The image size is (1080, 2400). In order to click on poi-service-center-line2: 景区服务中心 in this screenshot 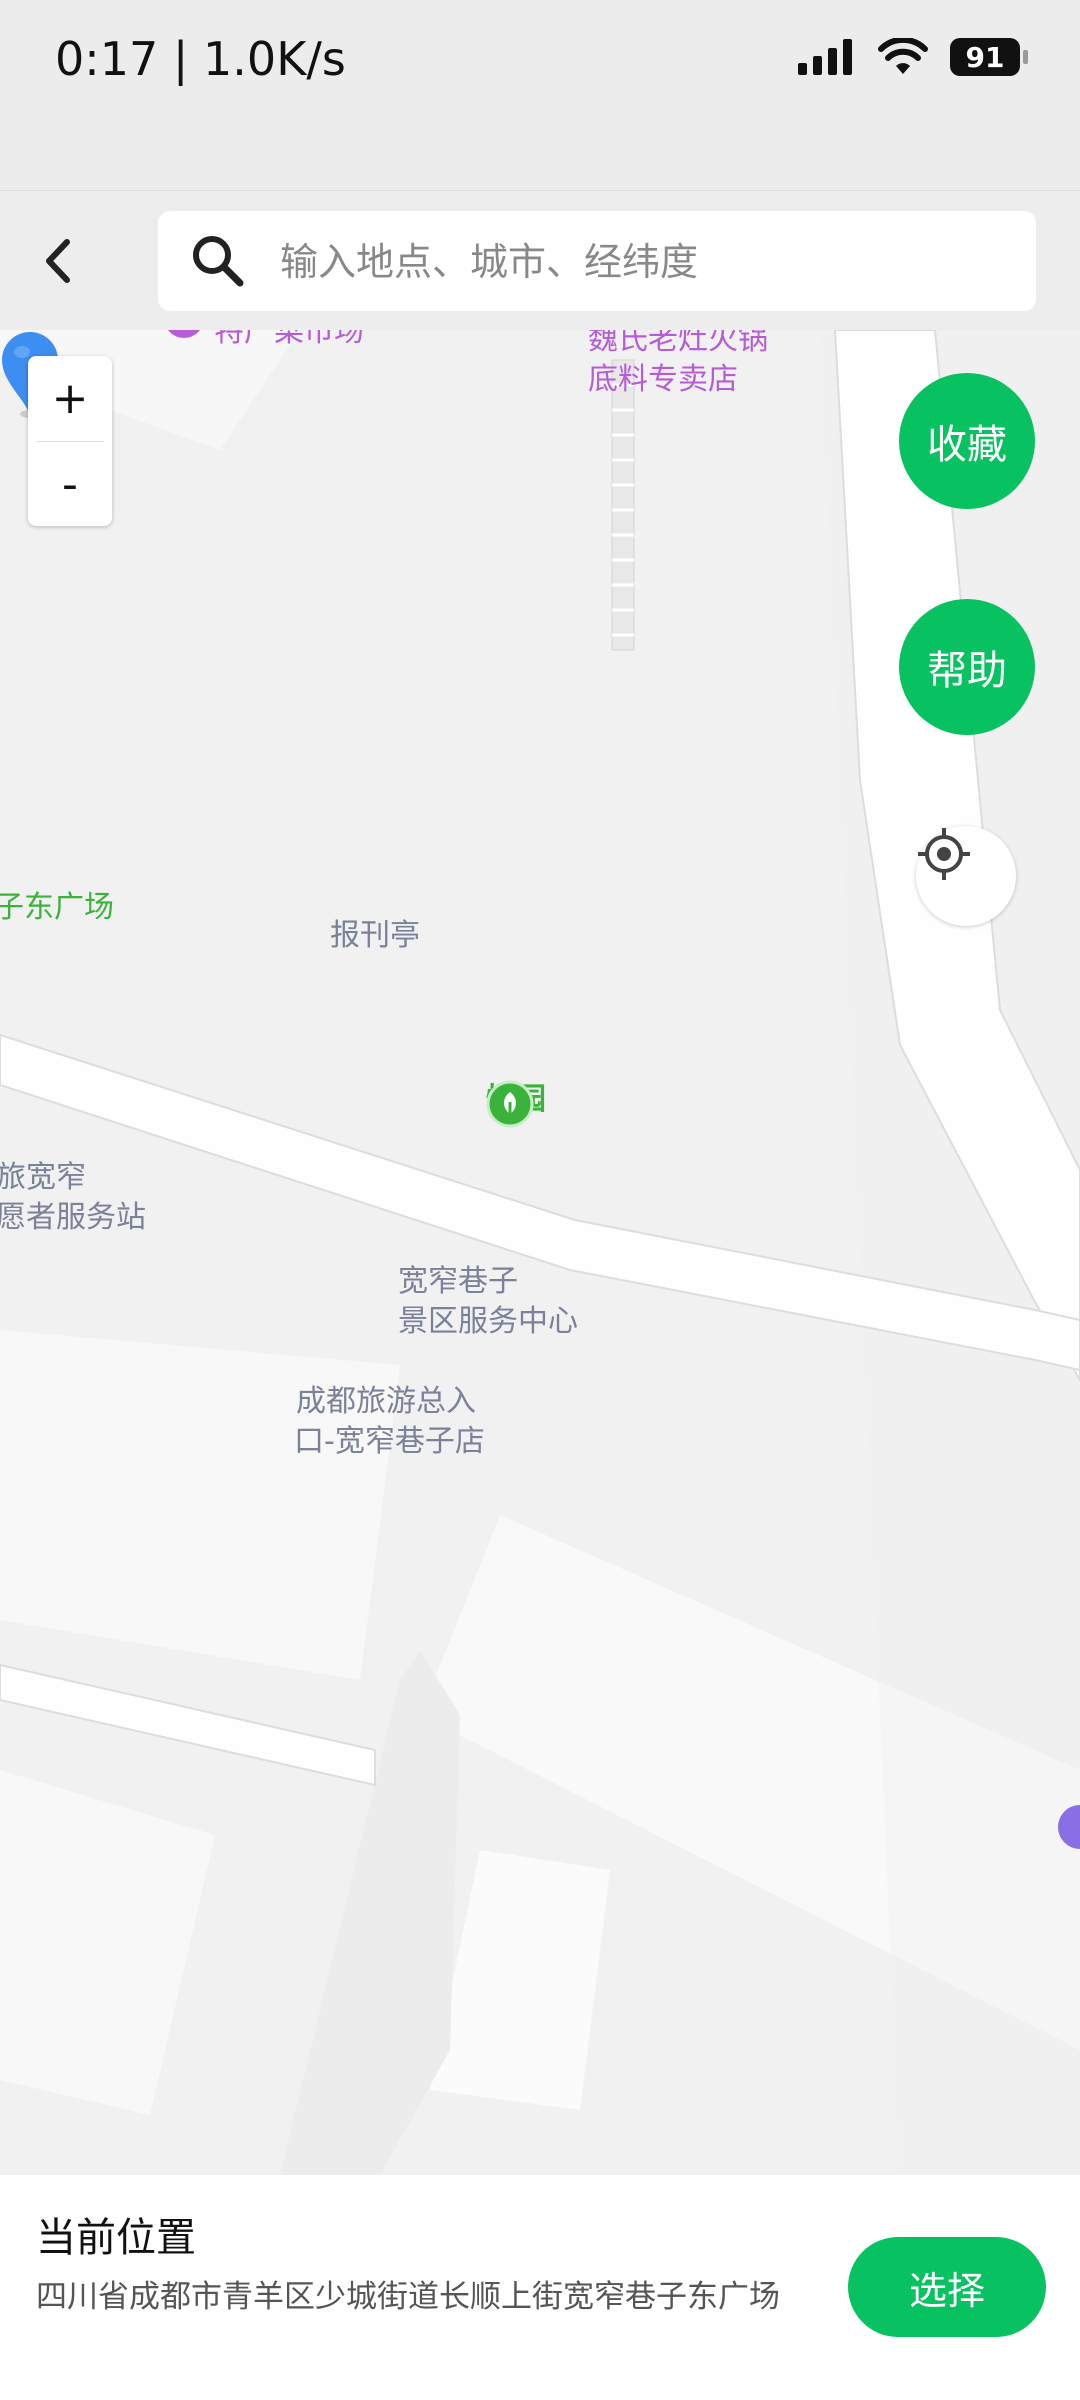, I will do `click(488, 1322)`.